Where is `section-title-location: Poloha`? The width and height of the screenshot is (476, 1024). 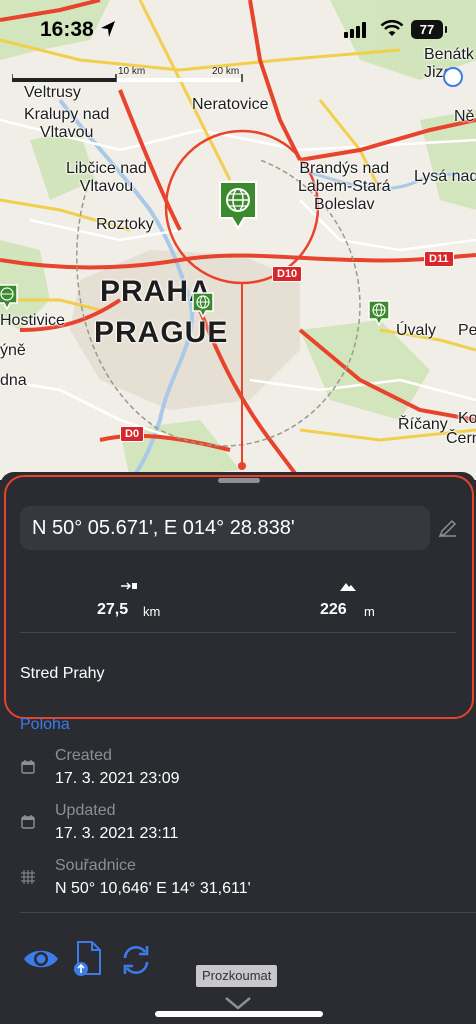
section-title-location: Poloha is located at coordinates (45, 724).